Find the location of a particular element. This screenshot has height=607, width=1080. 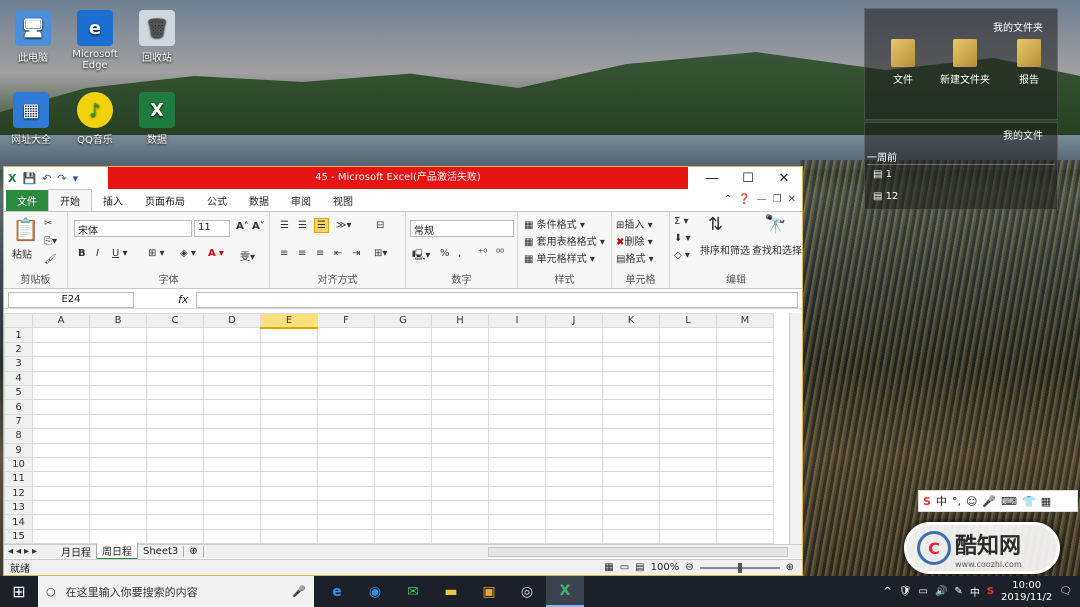

insert-function-icon: fx is located at coordinates (183, 299).